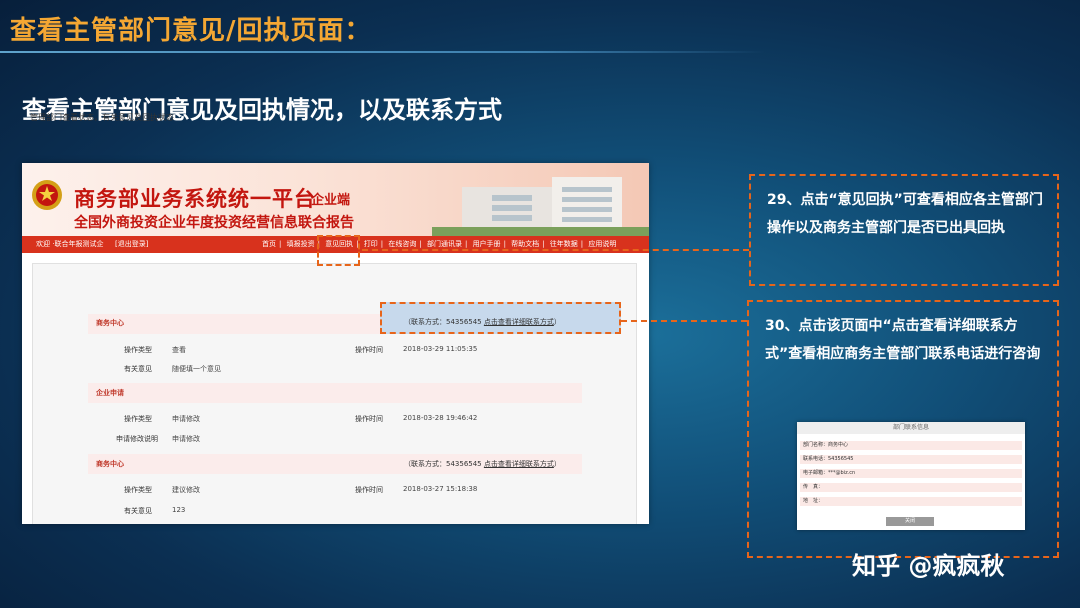 This screenshot has height=608, width=1080. What do you see at coordinates (440, 489) in the screenshot?
I see `op-time-value: 2018-03-27 15:18:38` at bounding box center [440, 489].